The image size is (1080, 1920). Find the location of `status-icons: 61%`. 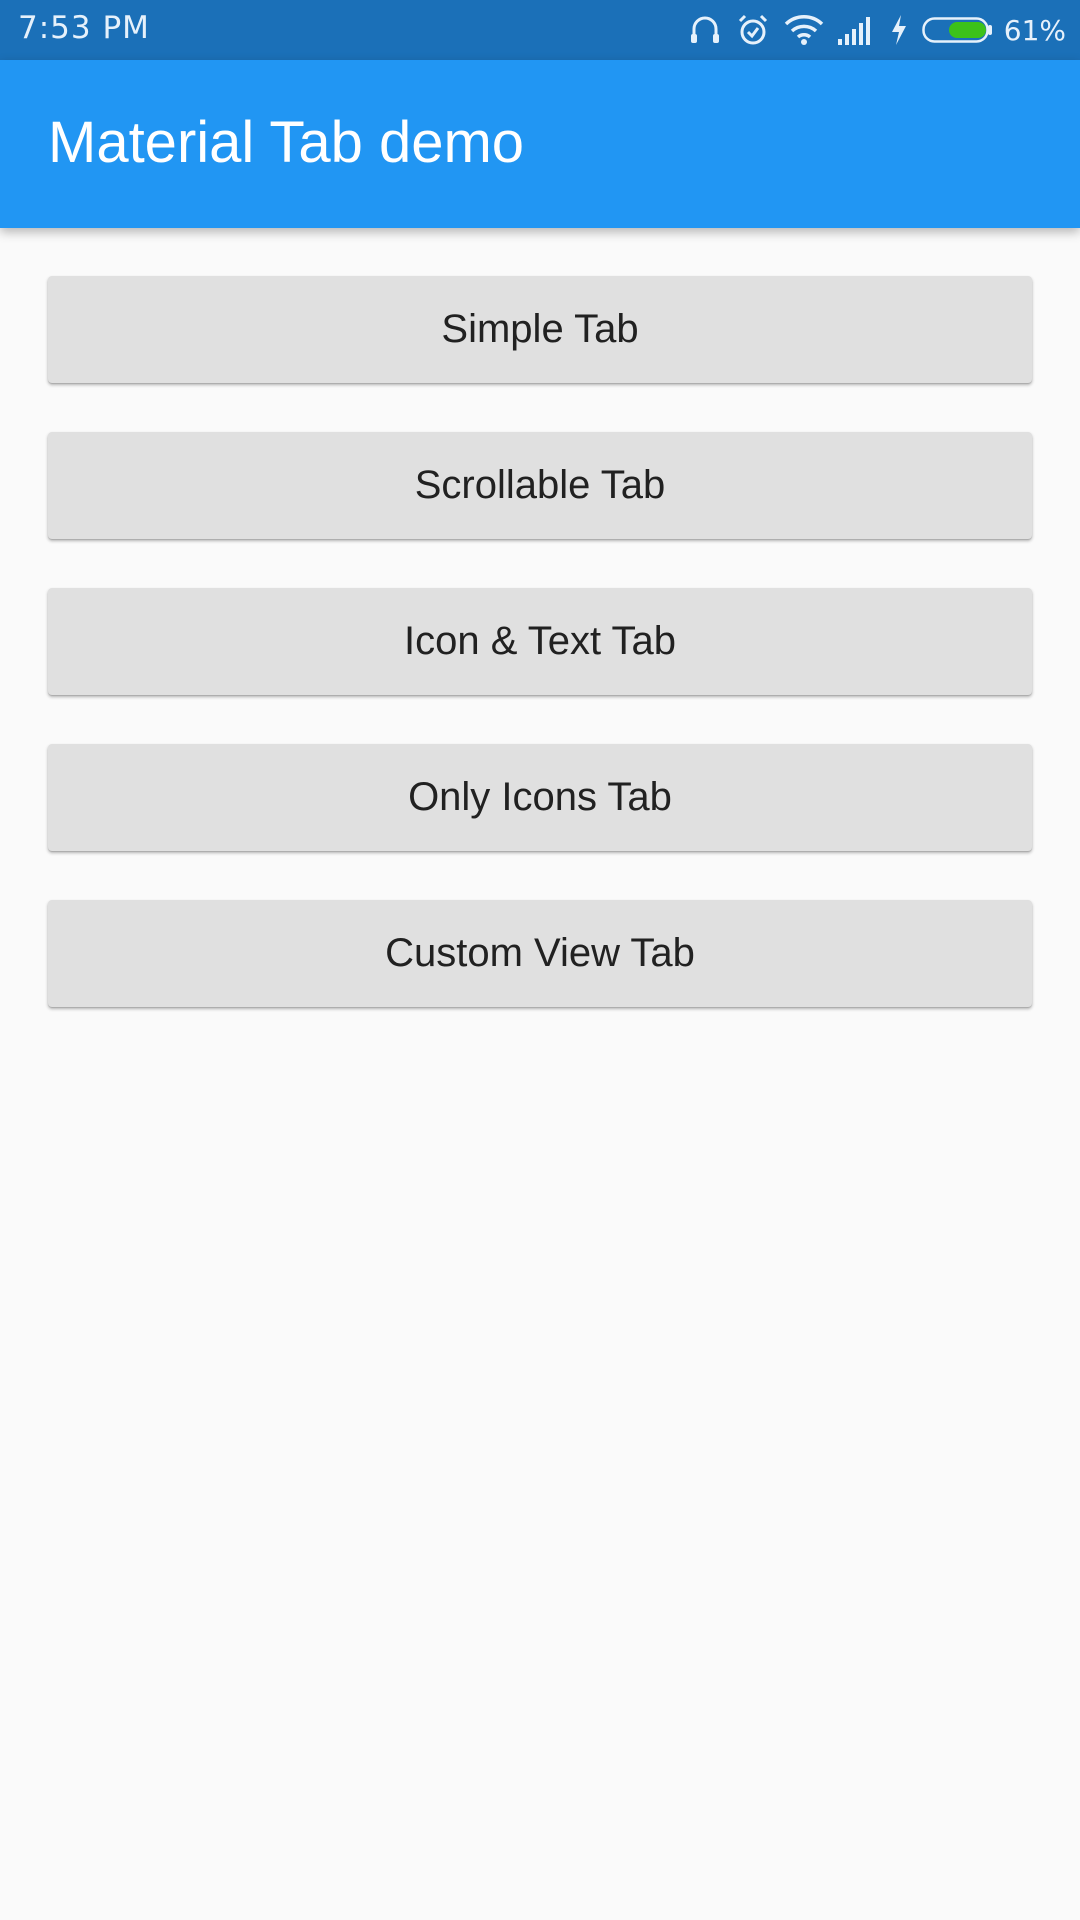

status-icons: 61% is located at coordinates (877, 30).